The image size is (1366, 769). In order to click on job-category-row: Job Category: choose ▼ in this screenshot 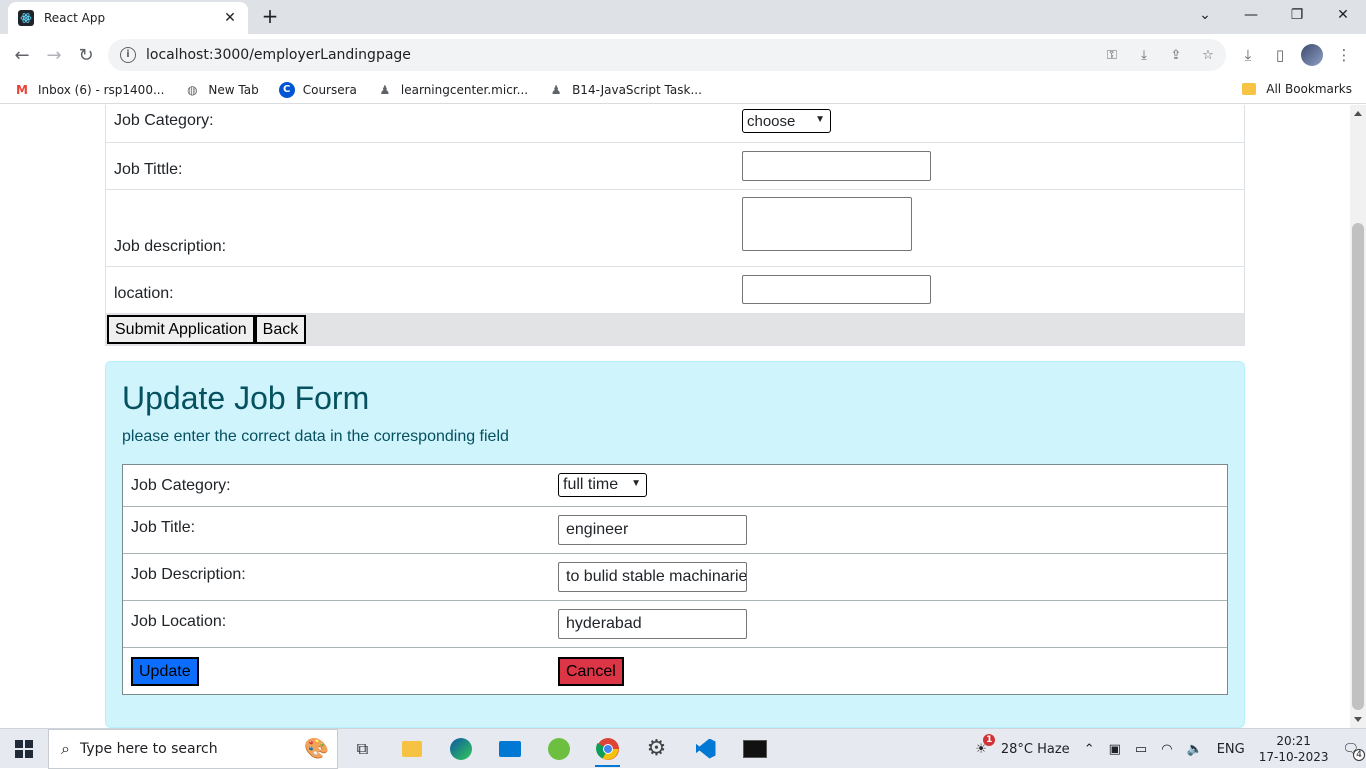, I will do `click(675, 124)`.